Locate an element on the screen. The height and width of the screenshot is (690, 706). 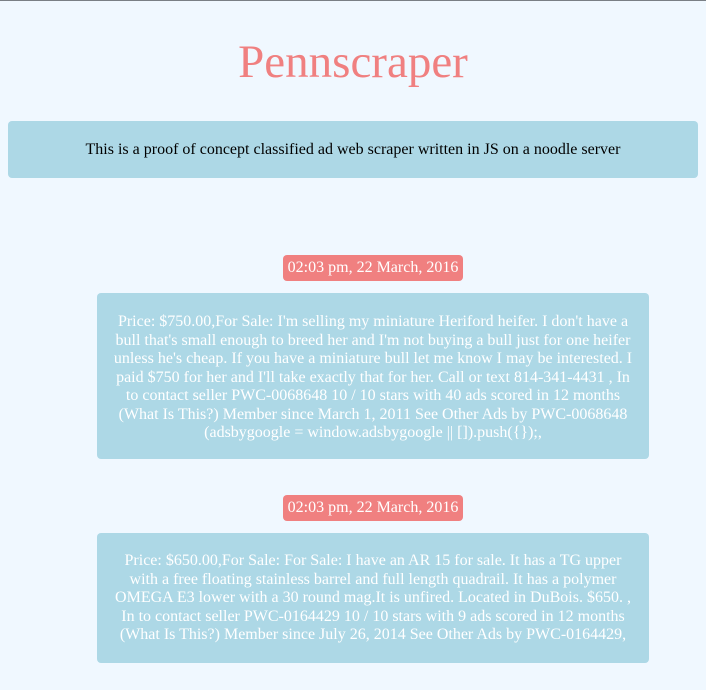
page-title: Pennscraper is located at coordinates (353, 62).